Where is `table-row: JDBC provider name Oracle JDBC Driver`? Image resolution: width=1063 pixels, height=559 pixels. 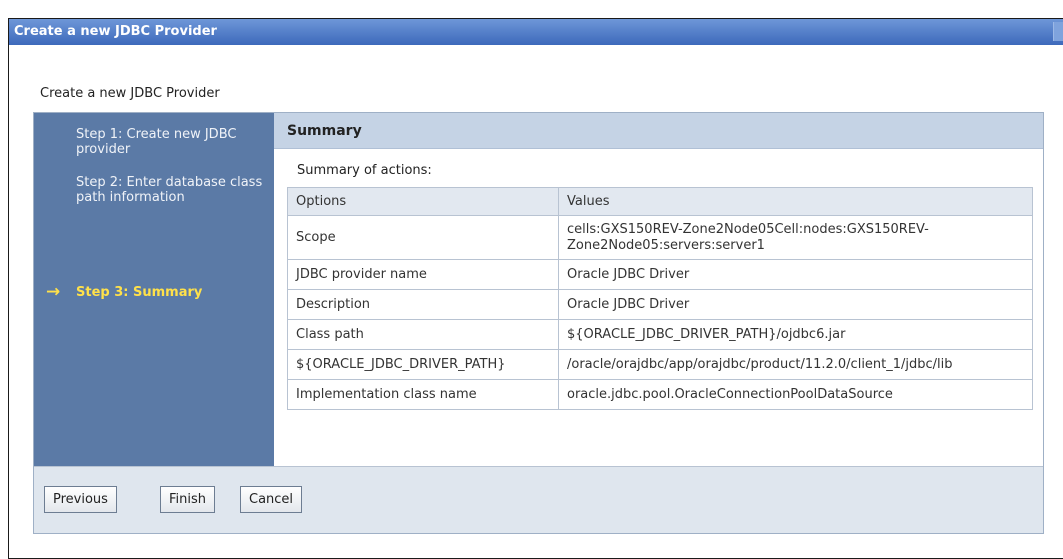 table-row: JDBC provider name Oracle JDBC Driver is located at coordinates (660, 274).